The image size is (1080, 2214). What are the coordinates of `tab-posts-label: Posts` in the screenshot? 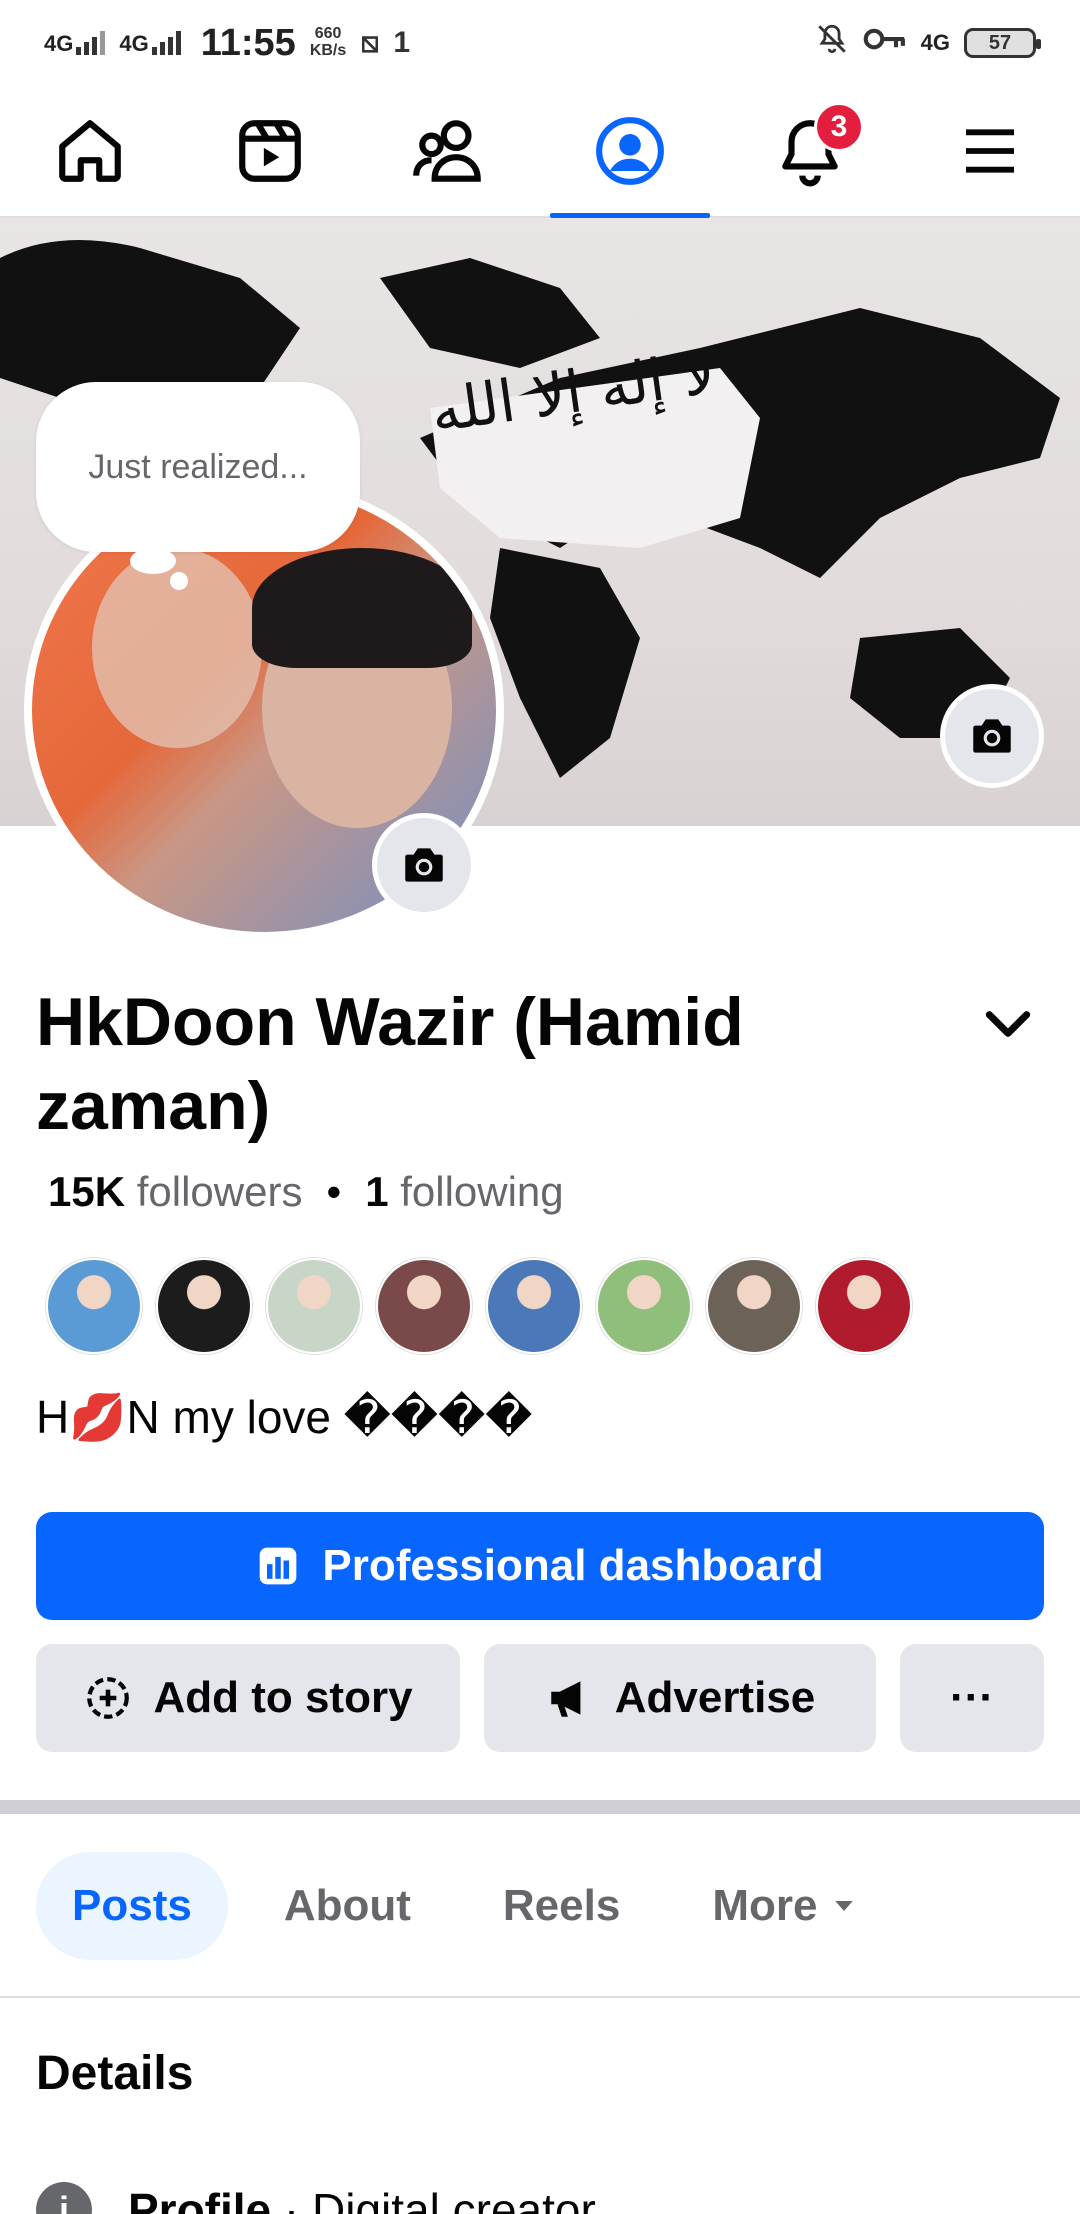 It's located at (132, 1905).